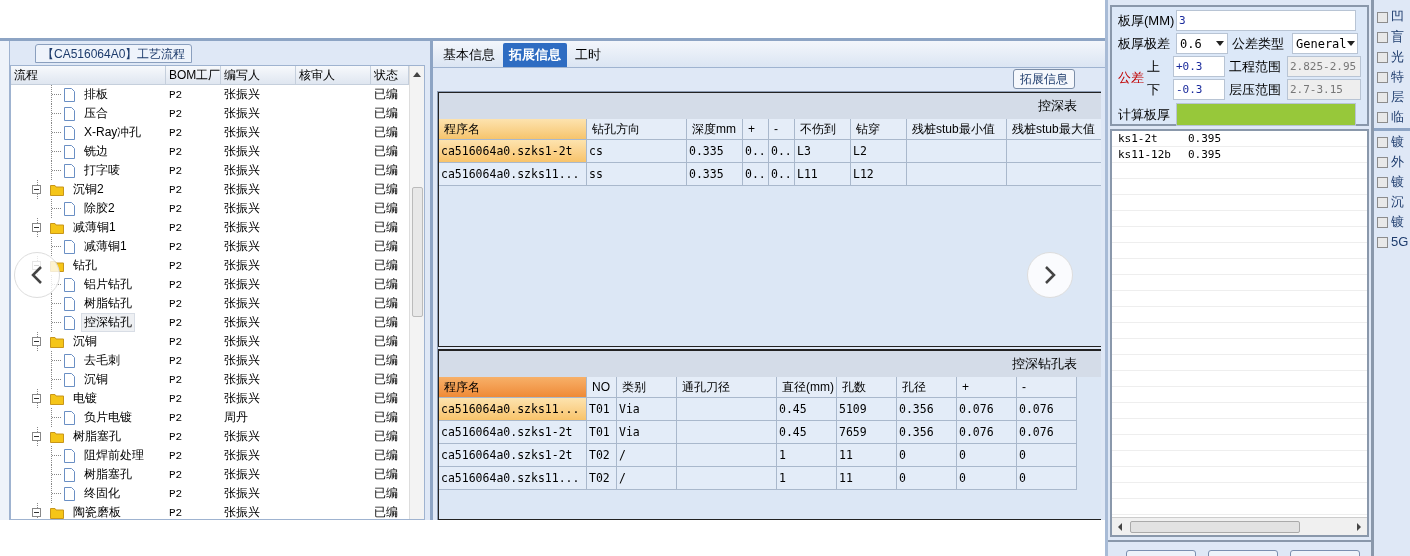 The height and width of the screenshot is (556, 1410). Describe the element at coordinates (1324, 66) in the screenshot. I see `readonly-field: 2.825-2.95` at that location.